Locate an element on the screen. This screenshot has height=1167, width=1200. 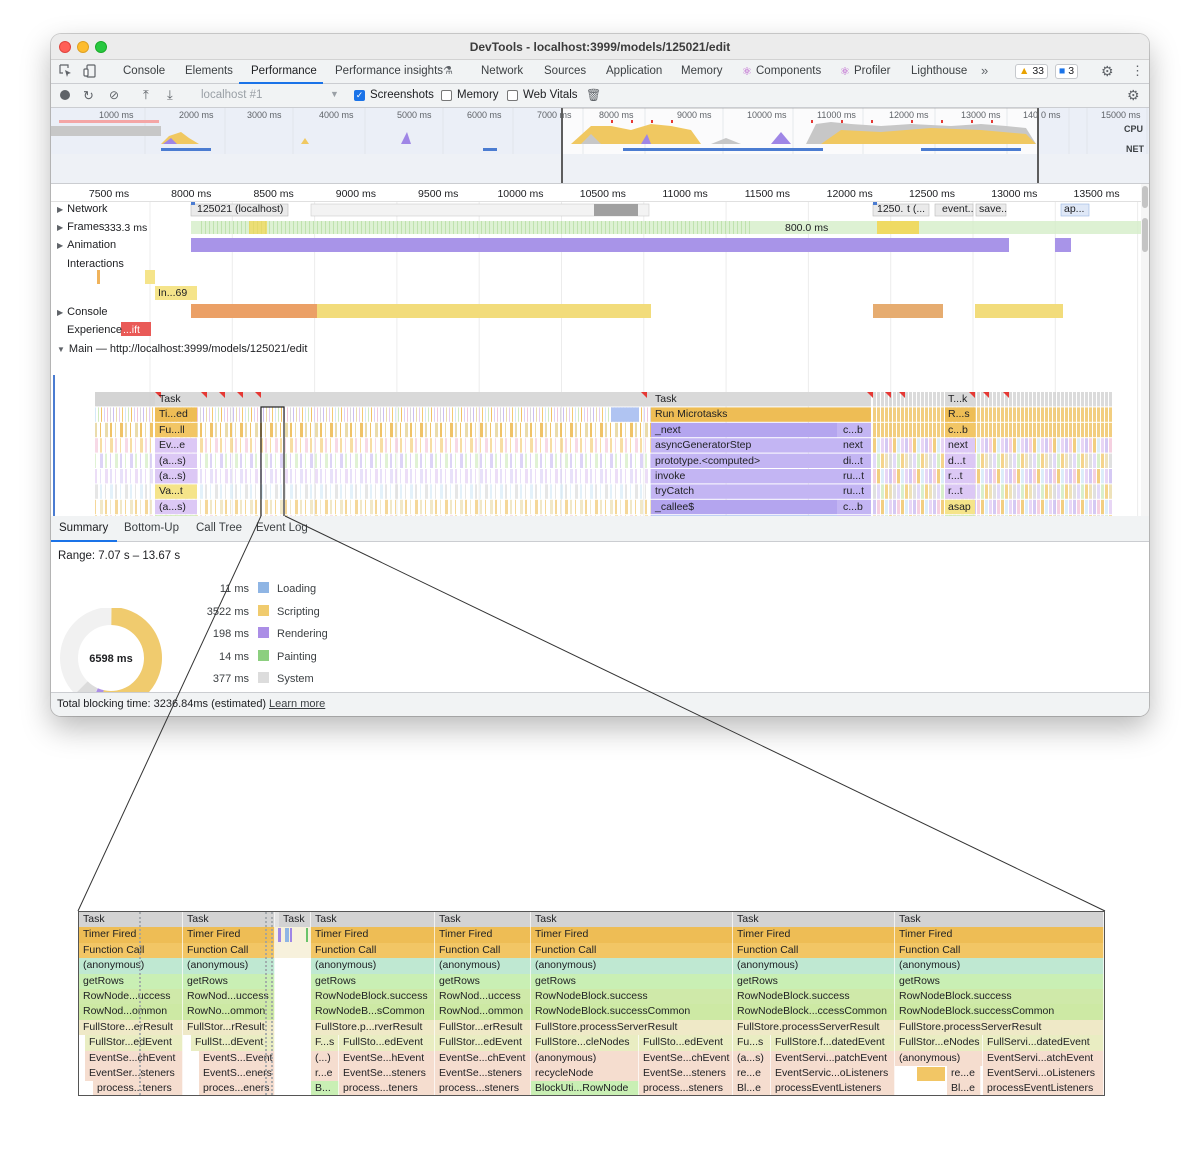
tab-sources: Sources is located at coordinates (565, 71).